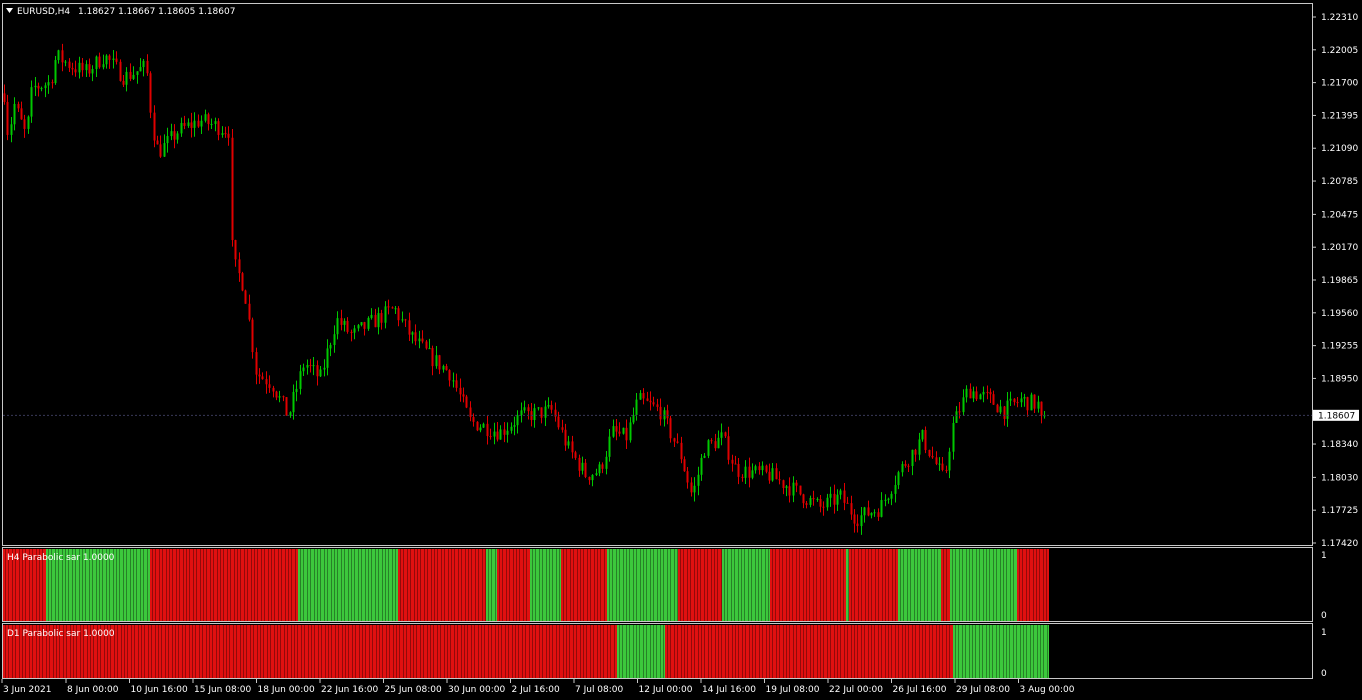 This screenshot has width=1362, height=700. What do you see at coordinates (666, 690) in the screenshot?
I see `time-tick-label: 12 Jul 00:00` at bounding box center [666, 690].